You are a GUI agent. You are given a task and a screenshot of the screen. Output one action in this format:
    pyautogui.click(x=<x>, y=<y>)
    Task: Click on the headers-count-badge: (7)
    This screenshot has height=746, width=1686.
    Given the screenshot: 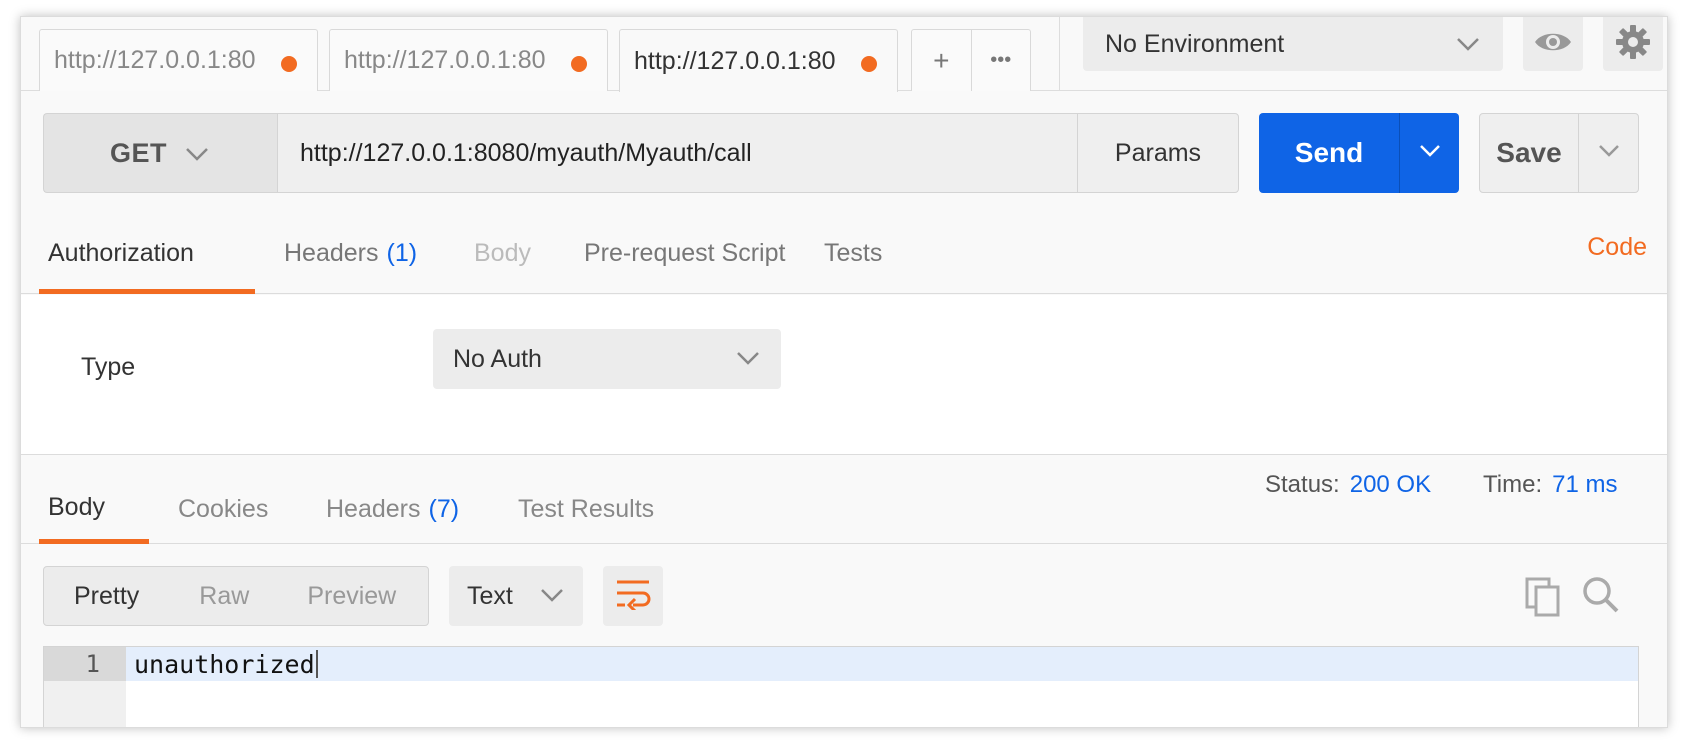 What is the action you would take?
    pyautogui.click(x=444, y=509)
    